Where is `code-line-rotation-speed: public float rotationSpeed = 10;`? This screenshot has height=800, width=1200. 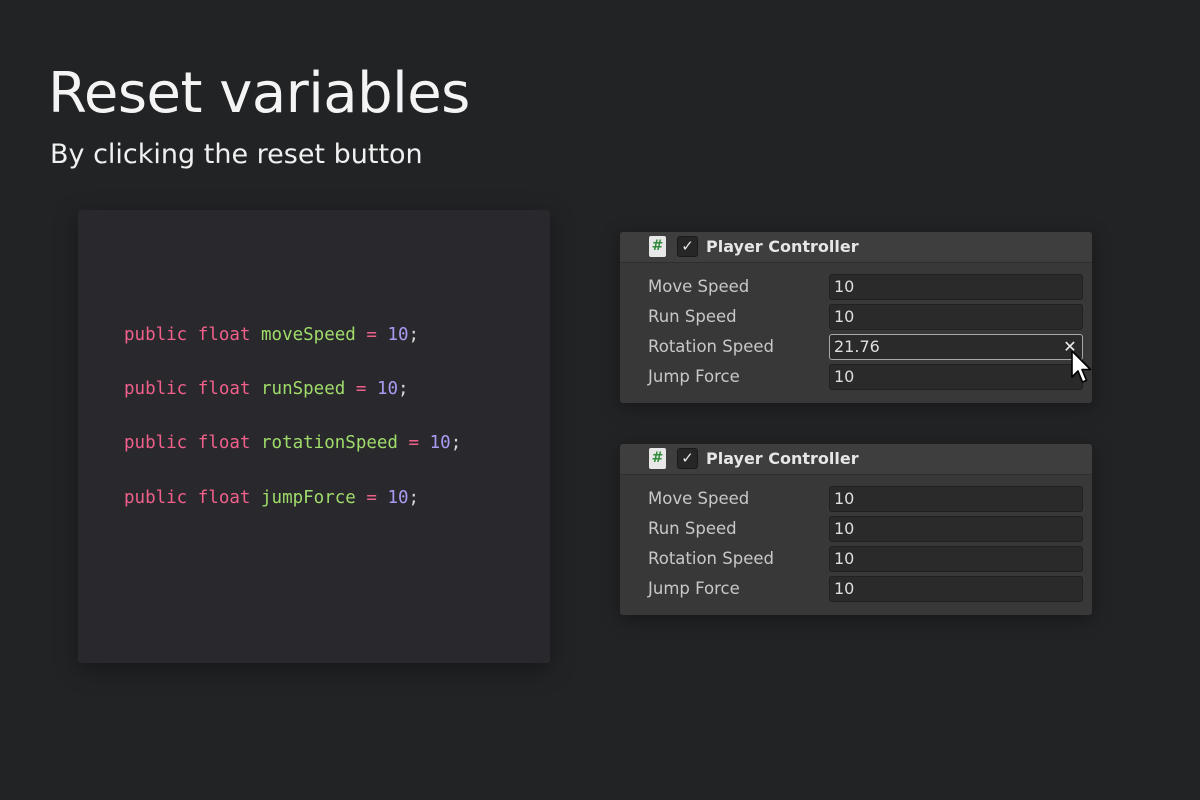 code-line-rotation-speed: public float rotationSpeed = 10; is located at coordinates (293, 443).